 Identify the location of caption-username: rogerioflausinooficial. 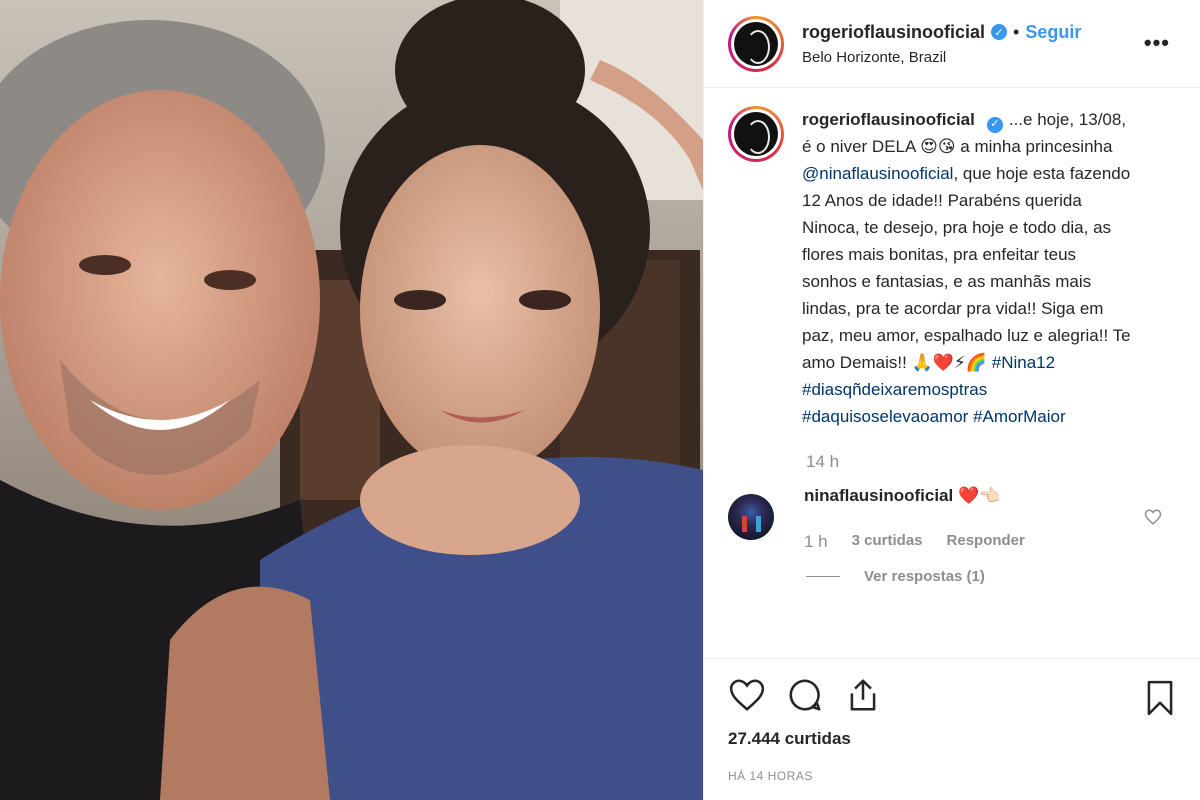
(888, 119).